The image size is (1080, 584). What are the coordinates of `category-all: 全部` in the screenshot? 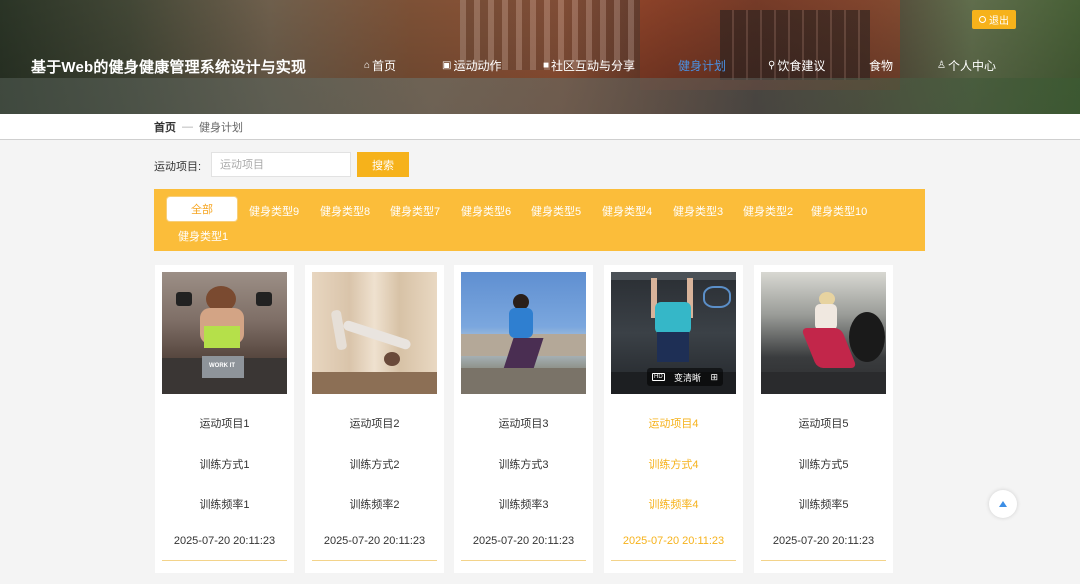 It's located at (202, 209).